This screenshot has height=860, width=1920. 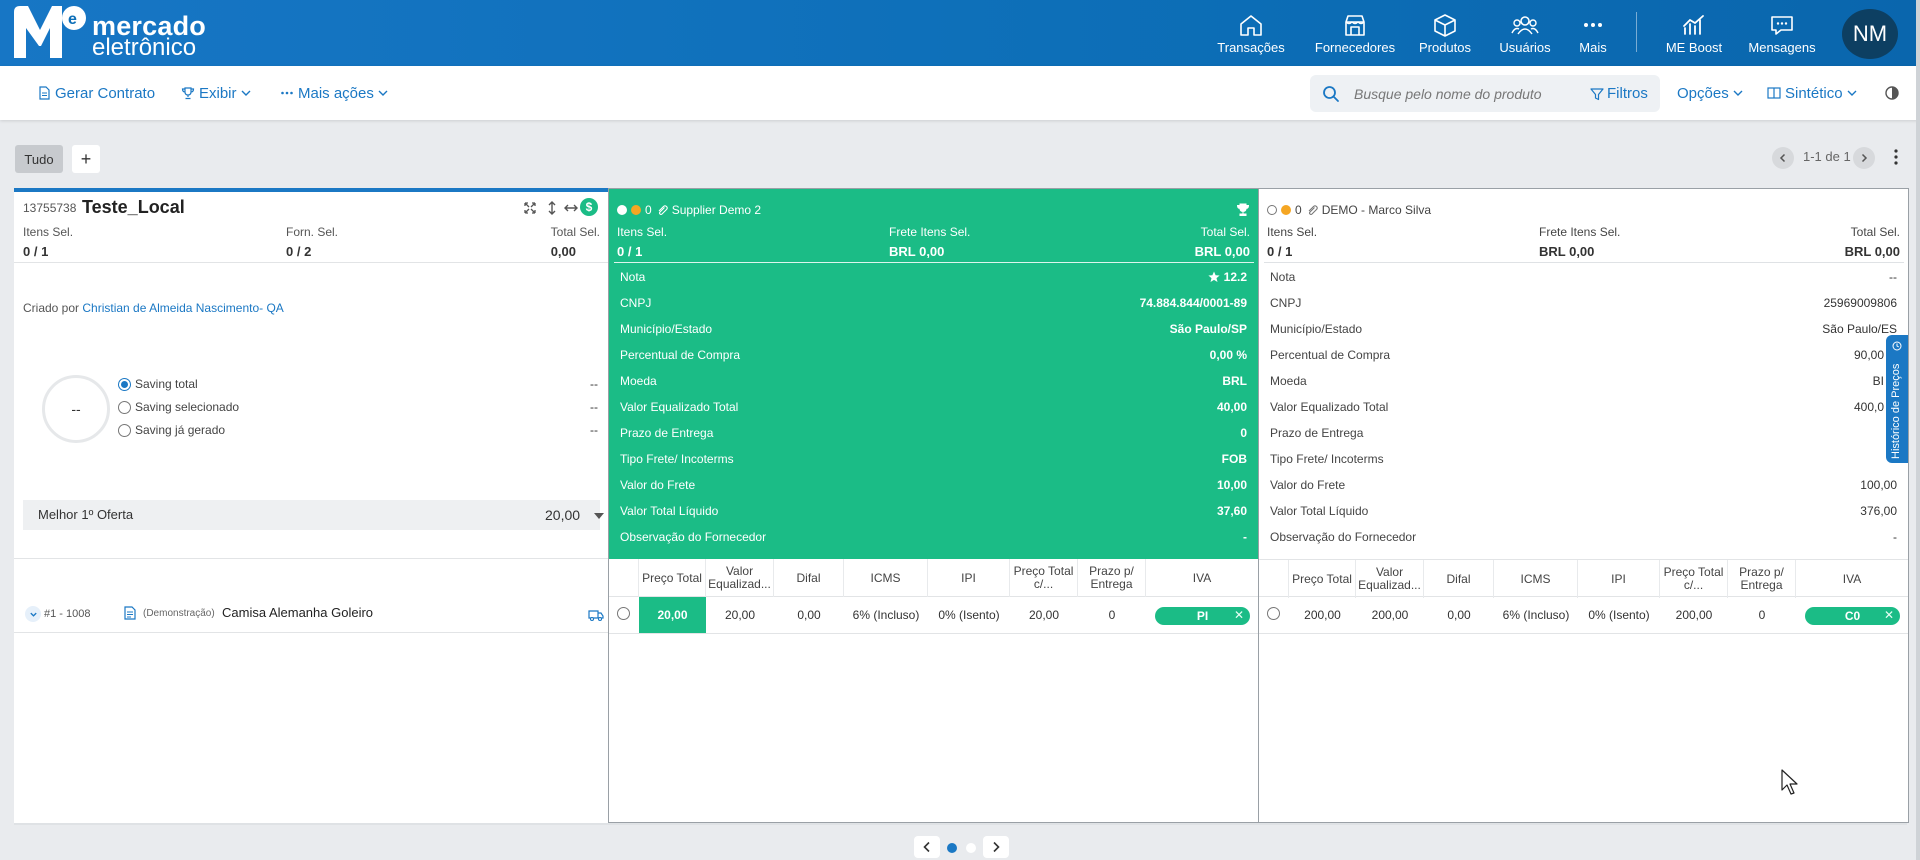 What do you see at coordinates (1355, 47) in the screenshot?
I see `nav-label: Fornecedores` at bounding box center [1355, 47].